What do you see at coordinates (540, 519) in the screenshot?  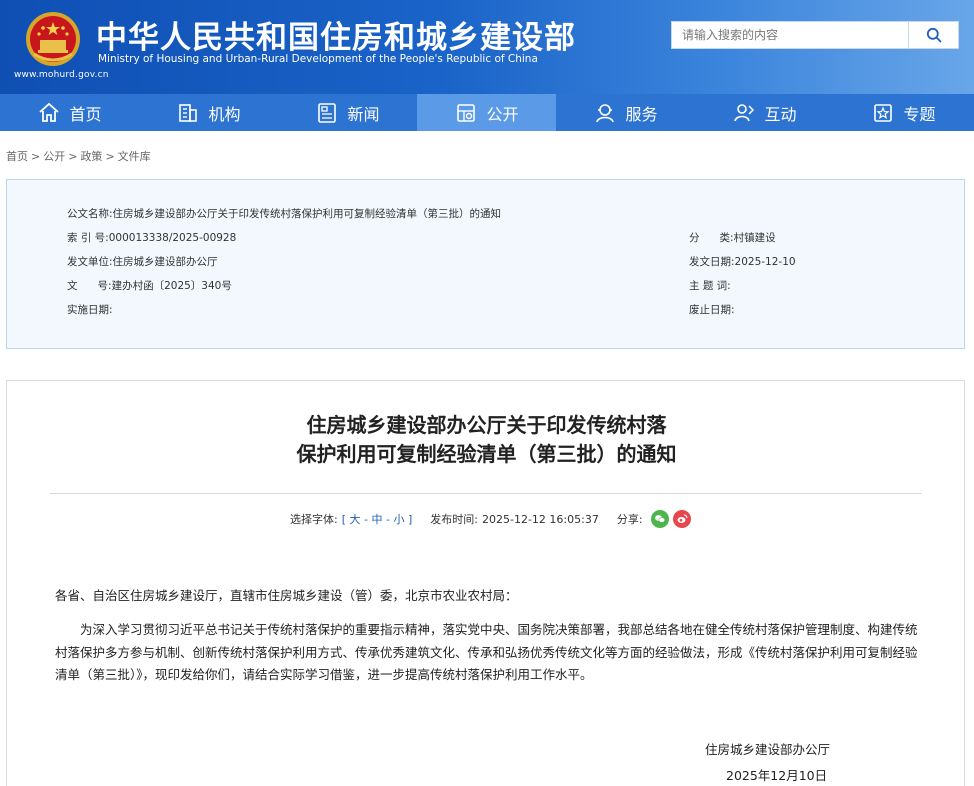 I see `publish-time: 2025-12-12 16:05:37` at bounding box center [540, 519].